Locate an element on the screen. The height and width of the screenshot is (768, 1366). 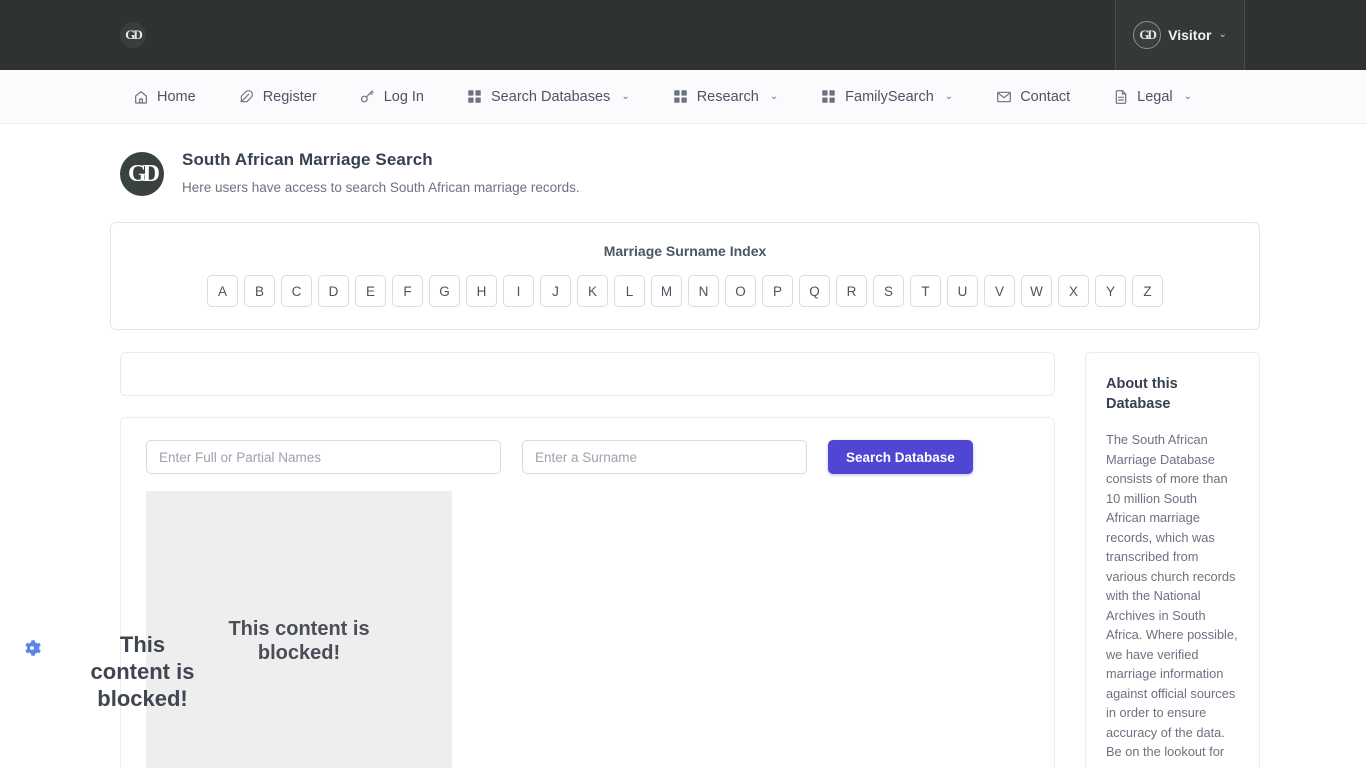
nav-label: Log In is located at coordinates (404, 96).